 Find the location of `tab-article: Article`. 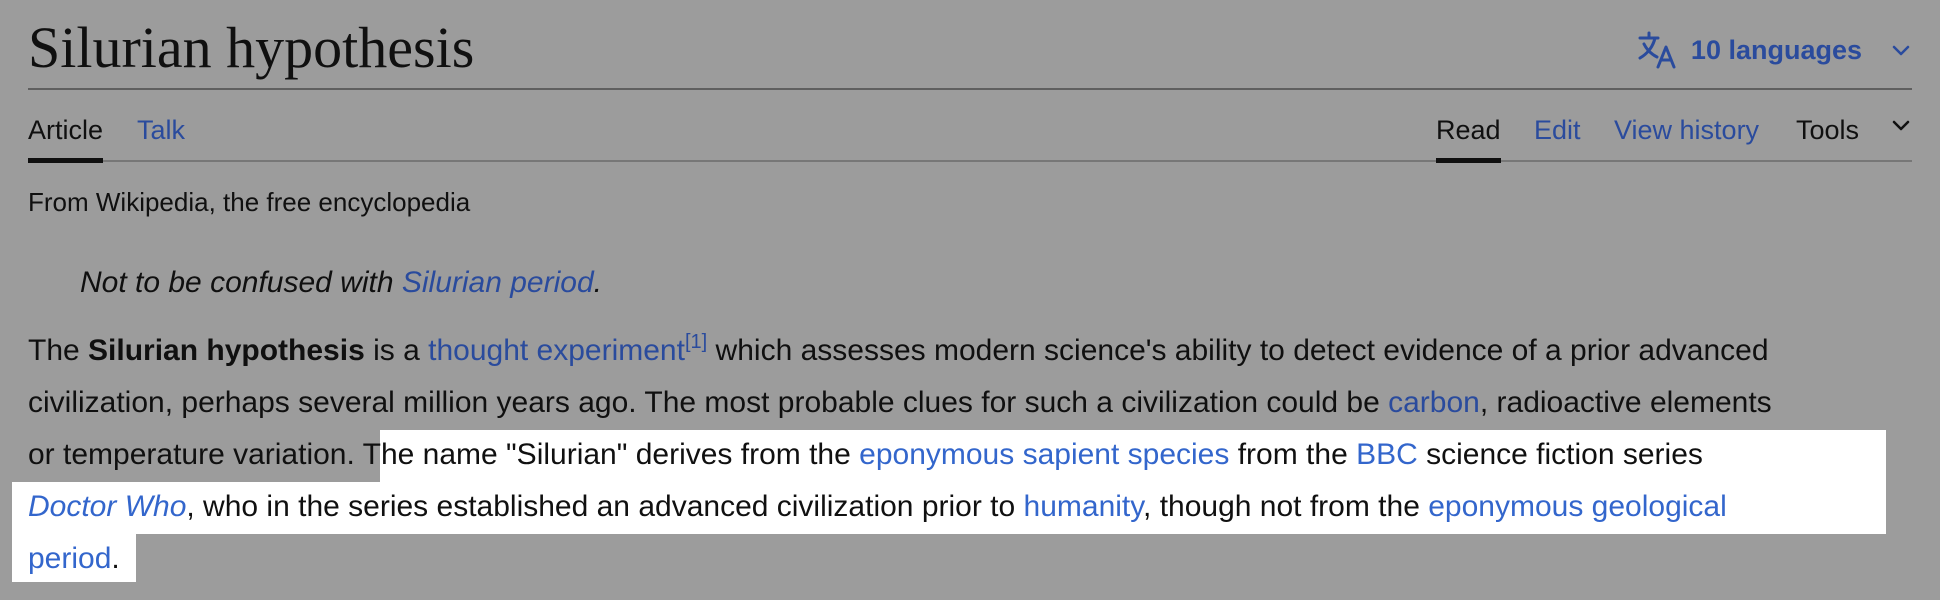

tab-article: Article is located at coordinates (66, 126).